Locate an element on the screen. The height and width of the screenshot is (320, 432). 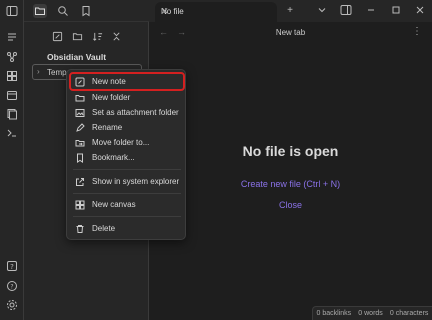
bookmark-icon is located at coordinates (80, 158).